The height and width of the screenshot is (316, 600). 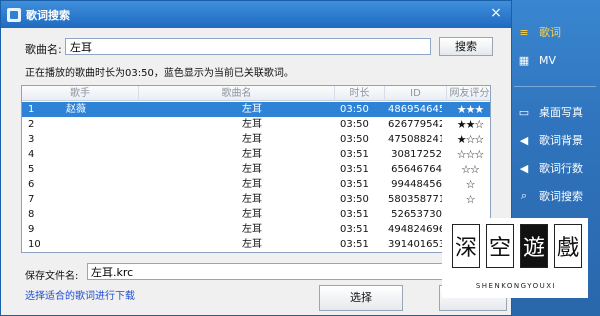 I want to click on row-id: 494824696, so click(x=415, y=229).